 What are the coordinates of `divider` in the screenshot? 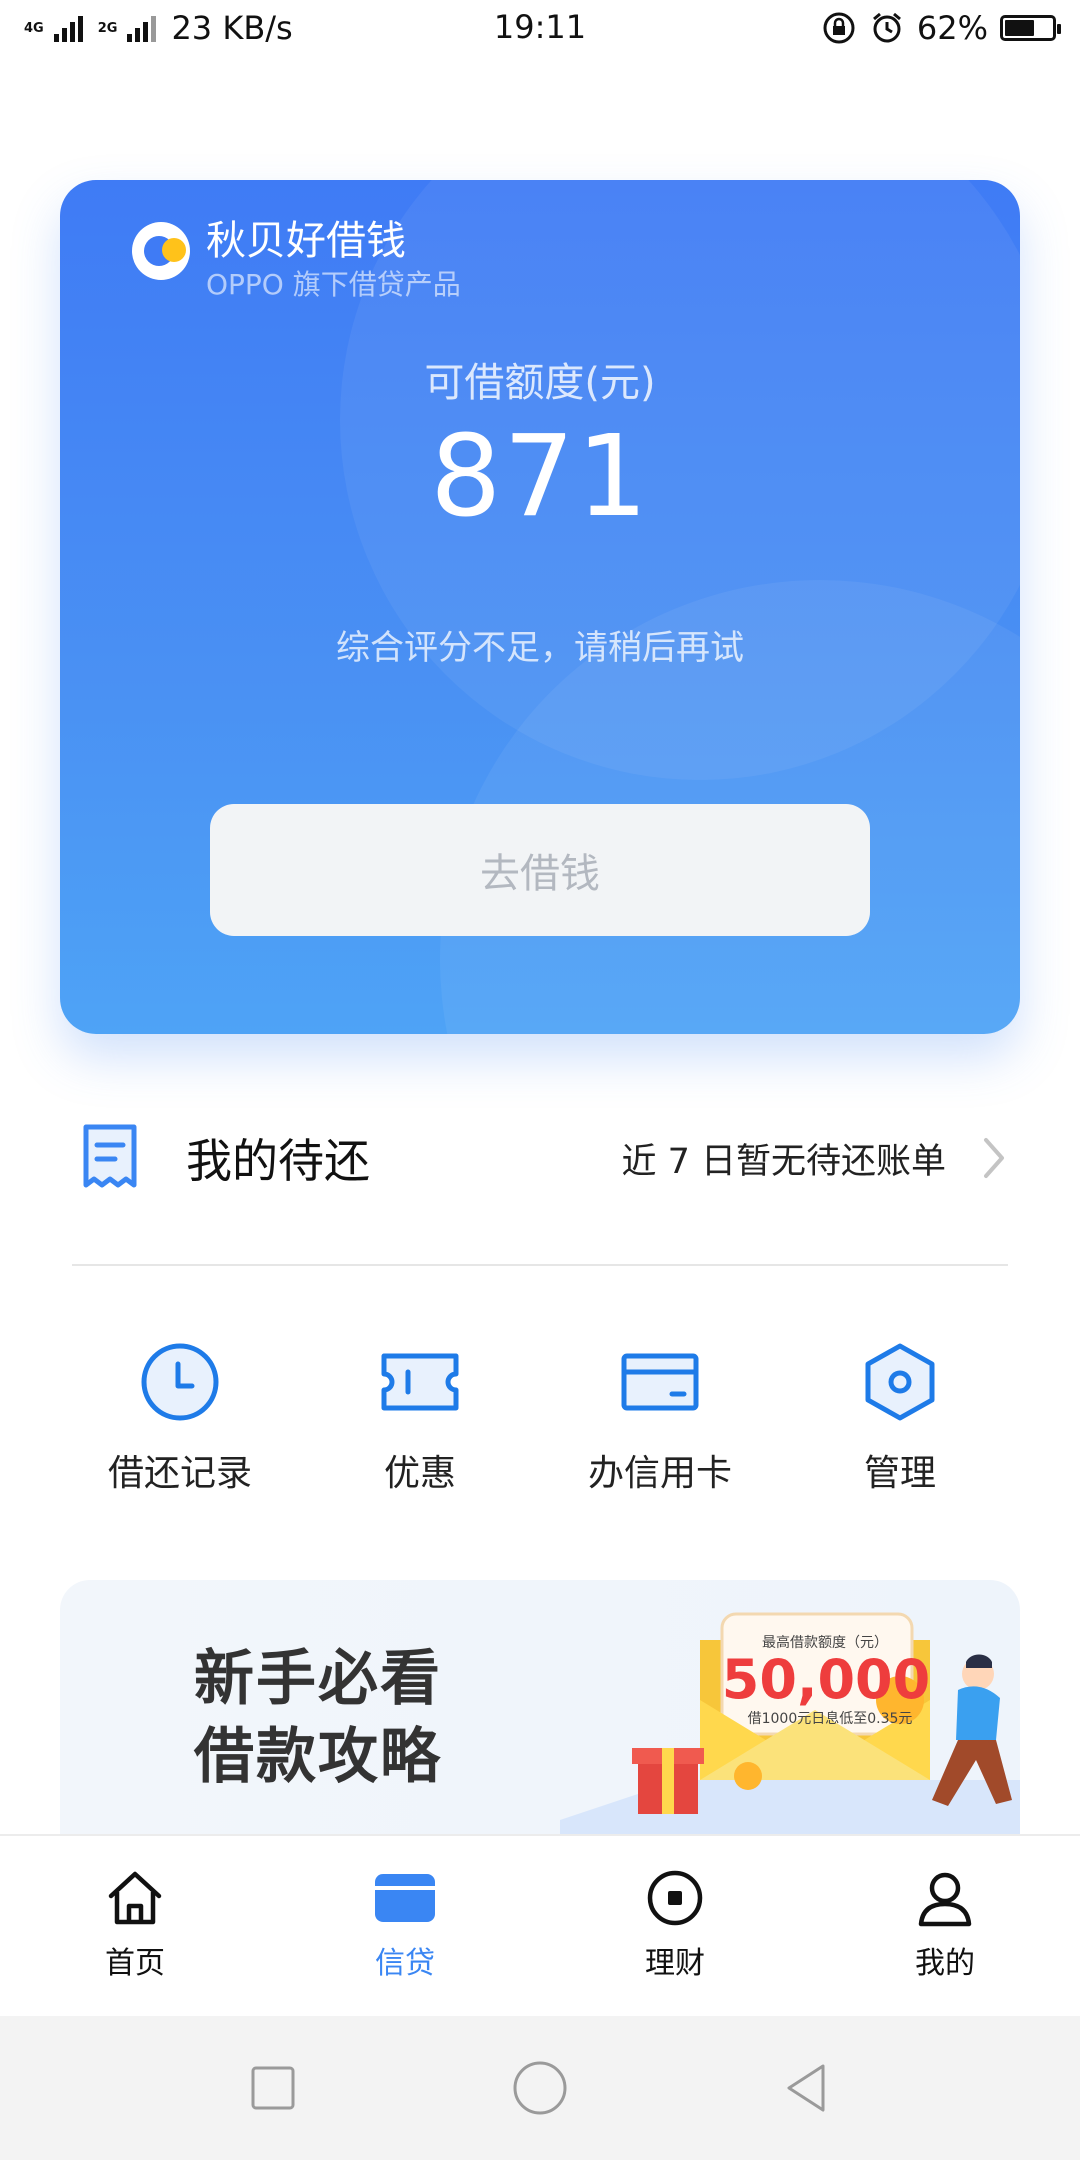 It's located at (540, 1265).